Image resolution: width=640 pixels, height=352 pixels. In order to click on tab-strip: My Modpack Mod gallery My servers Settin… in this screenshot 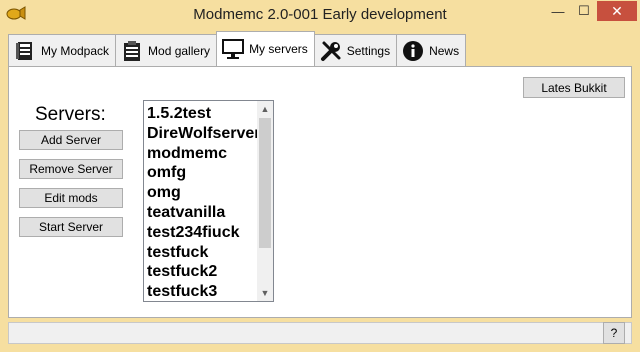, I will do `click(237, 48)`.